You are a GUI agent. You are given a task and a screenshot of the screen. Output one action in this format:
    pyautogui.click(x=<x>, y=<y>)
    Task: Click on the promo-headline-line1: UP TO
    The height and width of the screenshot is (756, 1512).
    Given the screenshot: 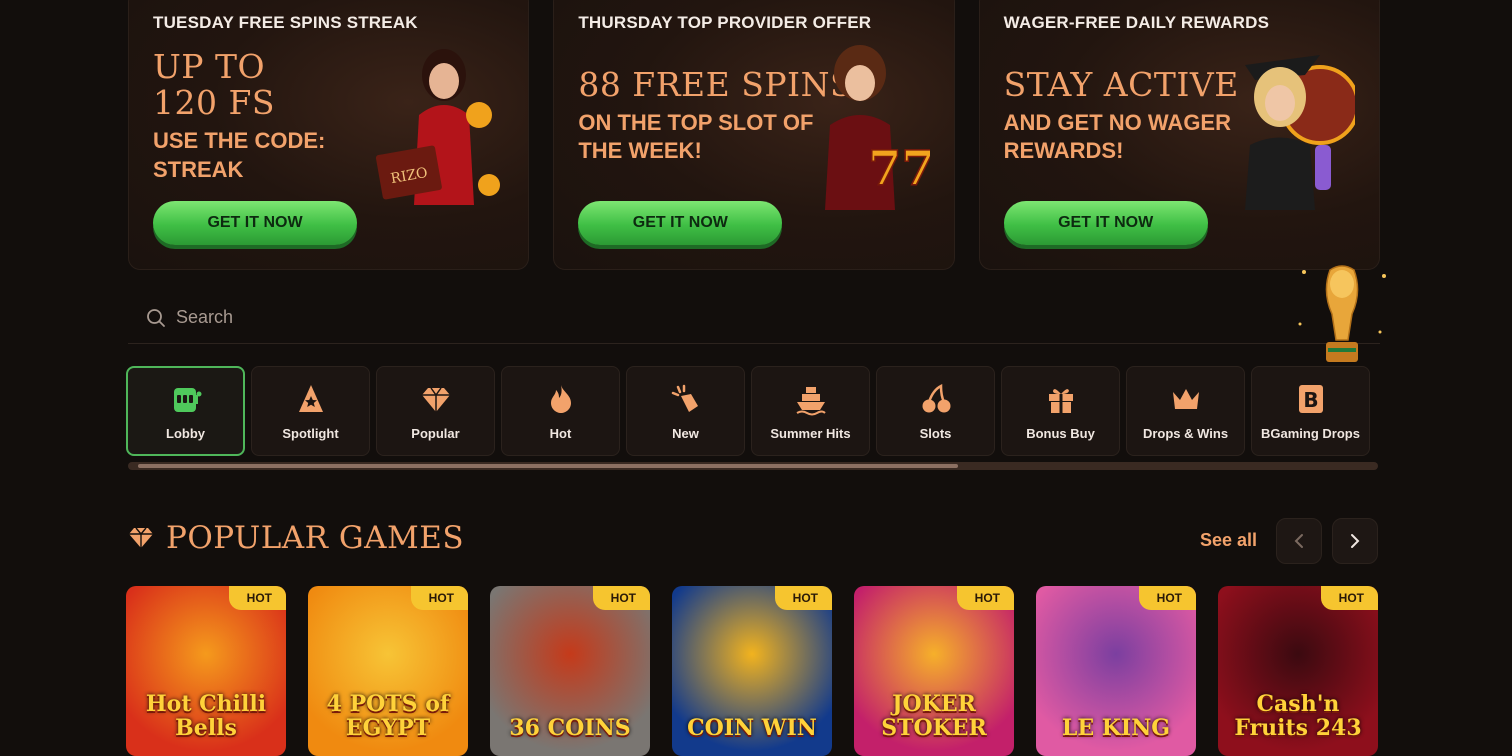 What is the action you would take?
    pyautogui.click(x=209, y=66)
    